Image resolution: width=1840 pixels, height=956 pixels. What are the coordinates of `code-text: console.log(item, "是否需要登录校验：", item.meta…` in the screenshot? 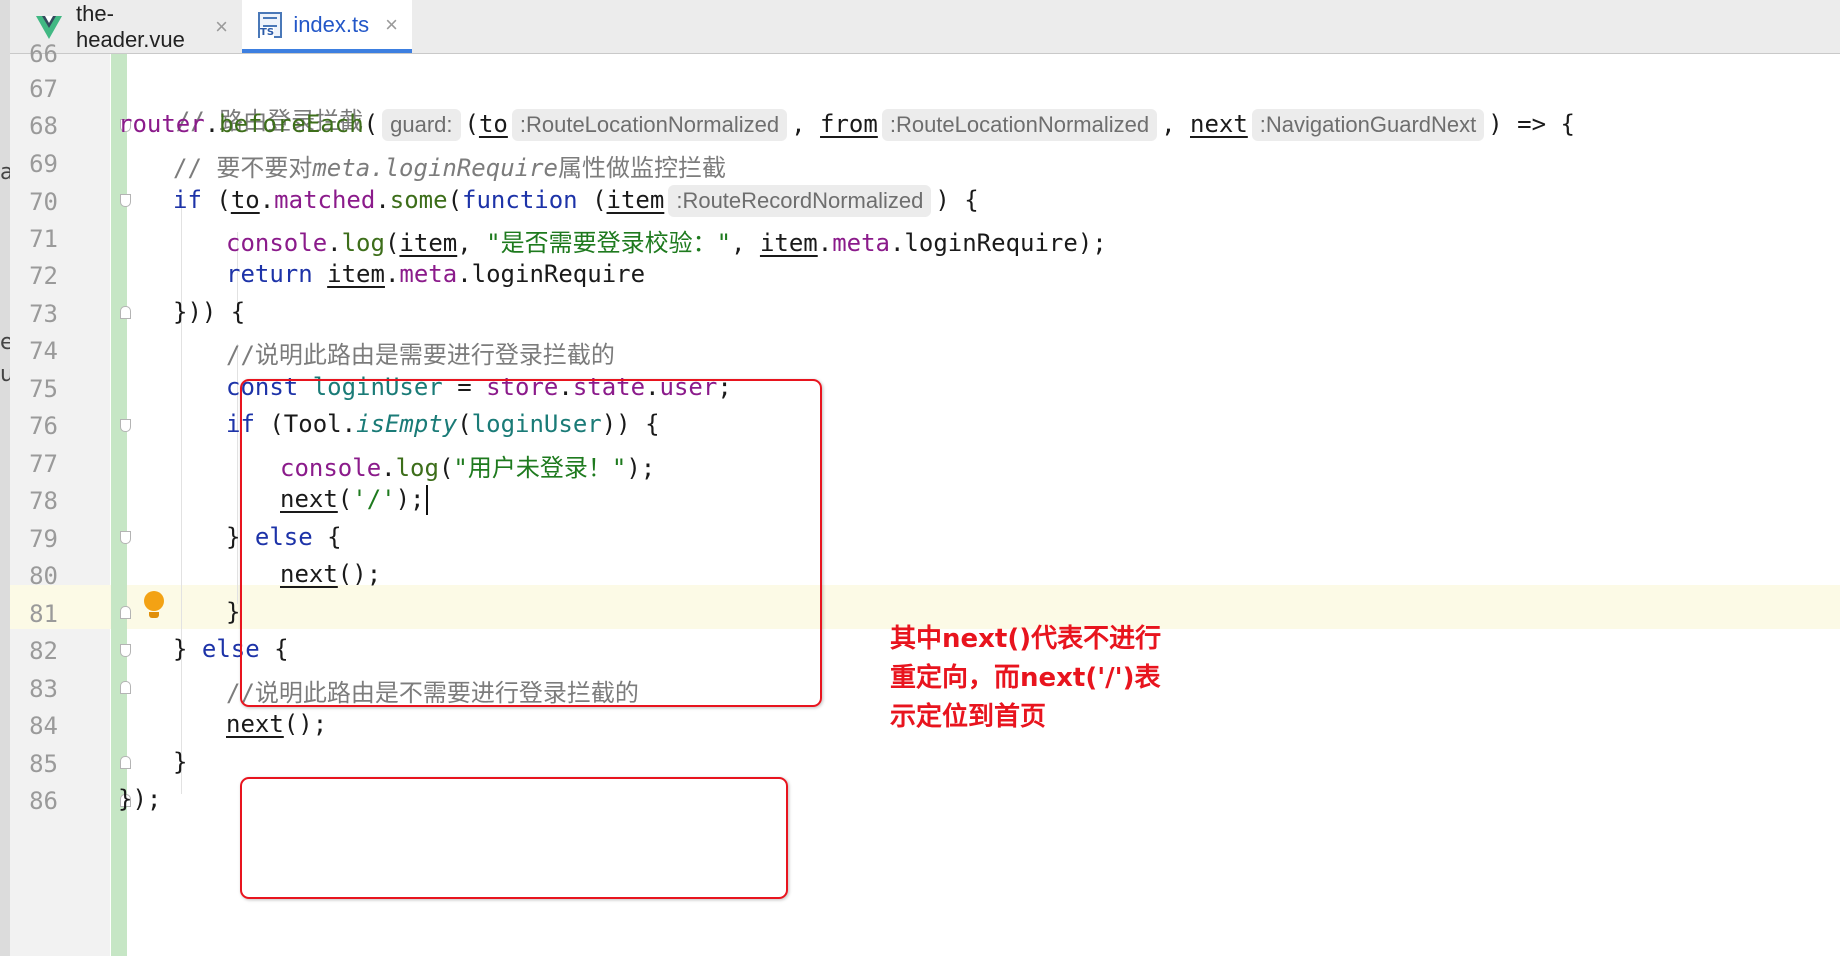 It's located at (666, 243).